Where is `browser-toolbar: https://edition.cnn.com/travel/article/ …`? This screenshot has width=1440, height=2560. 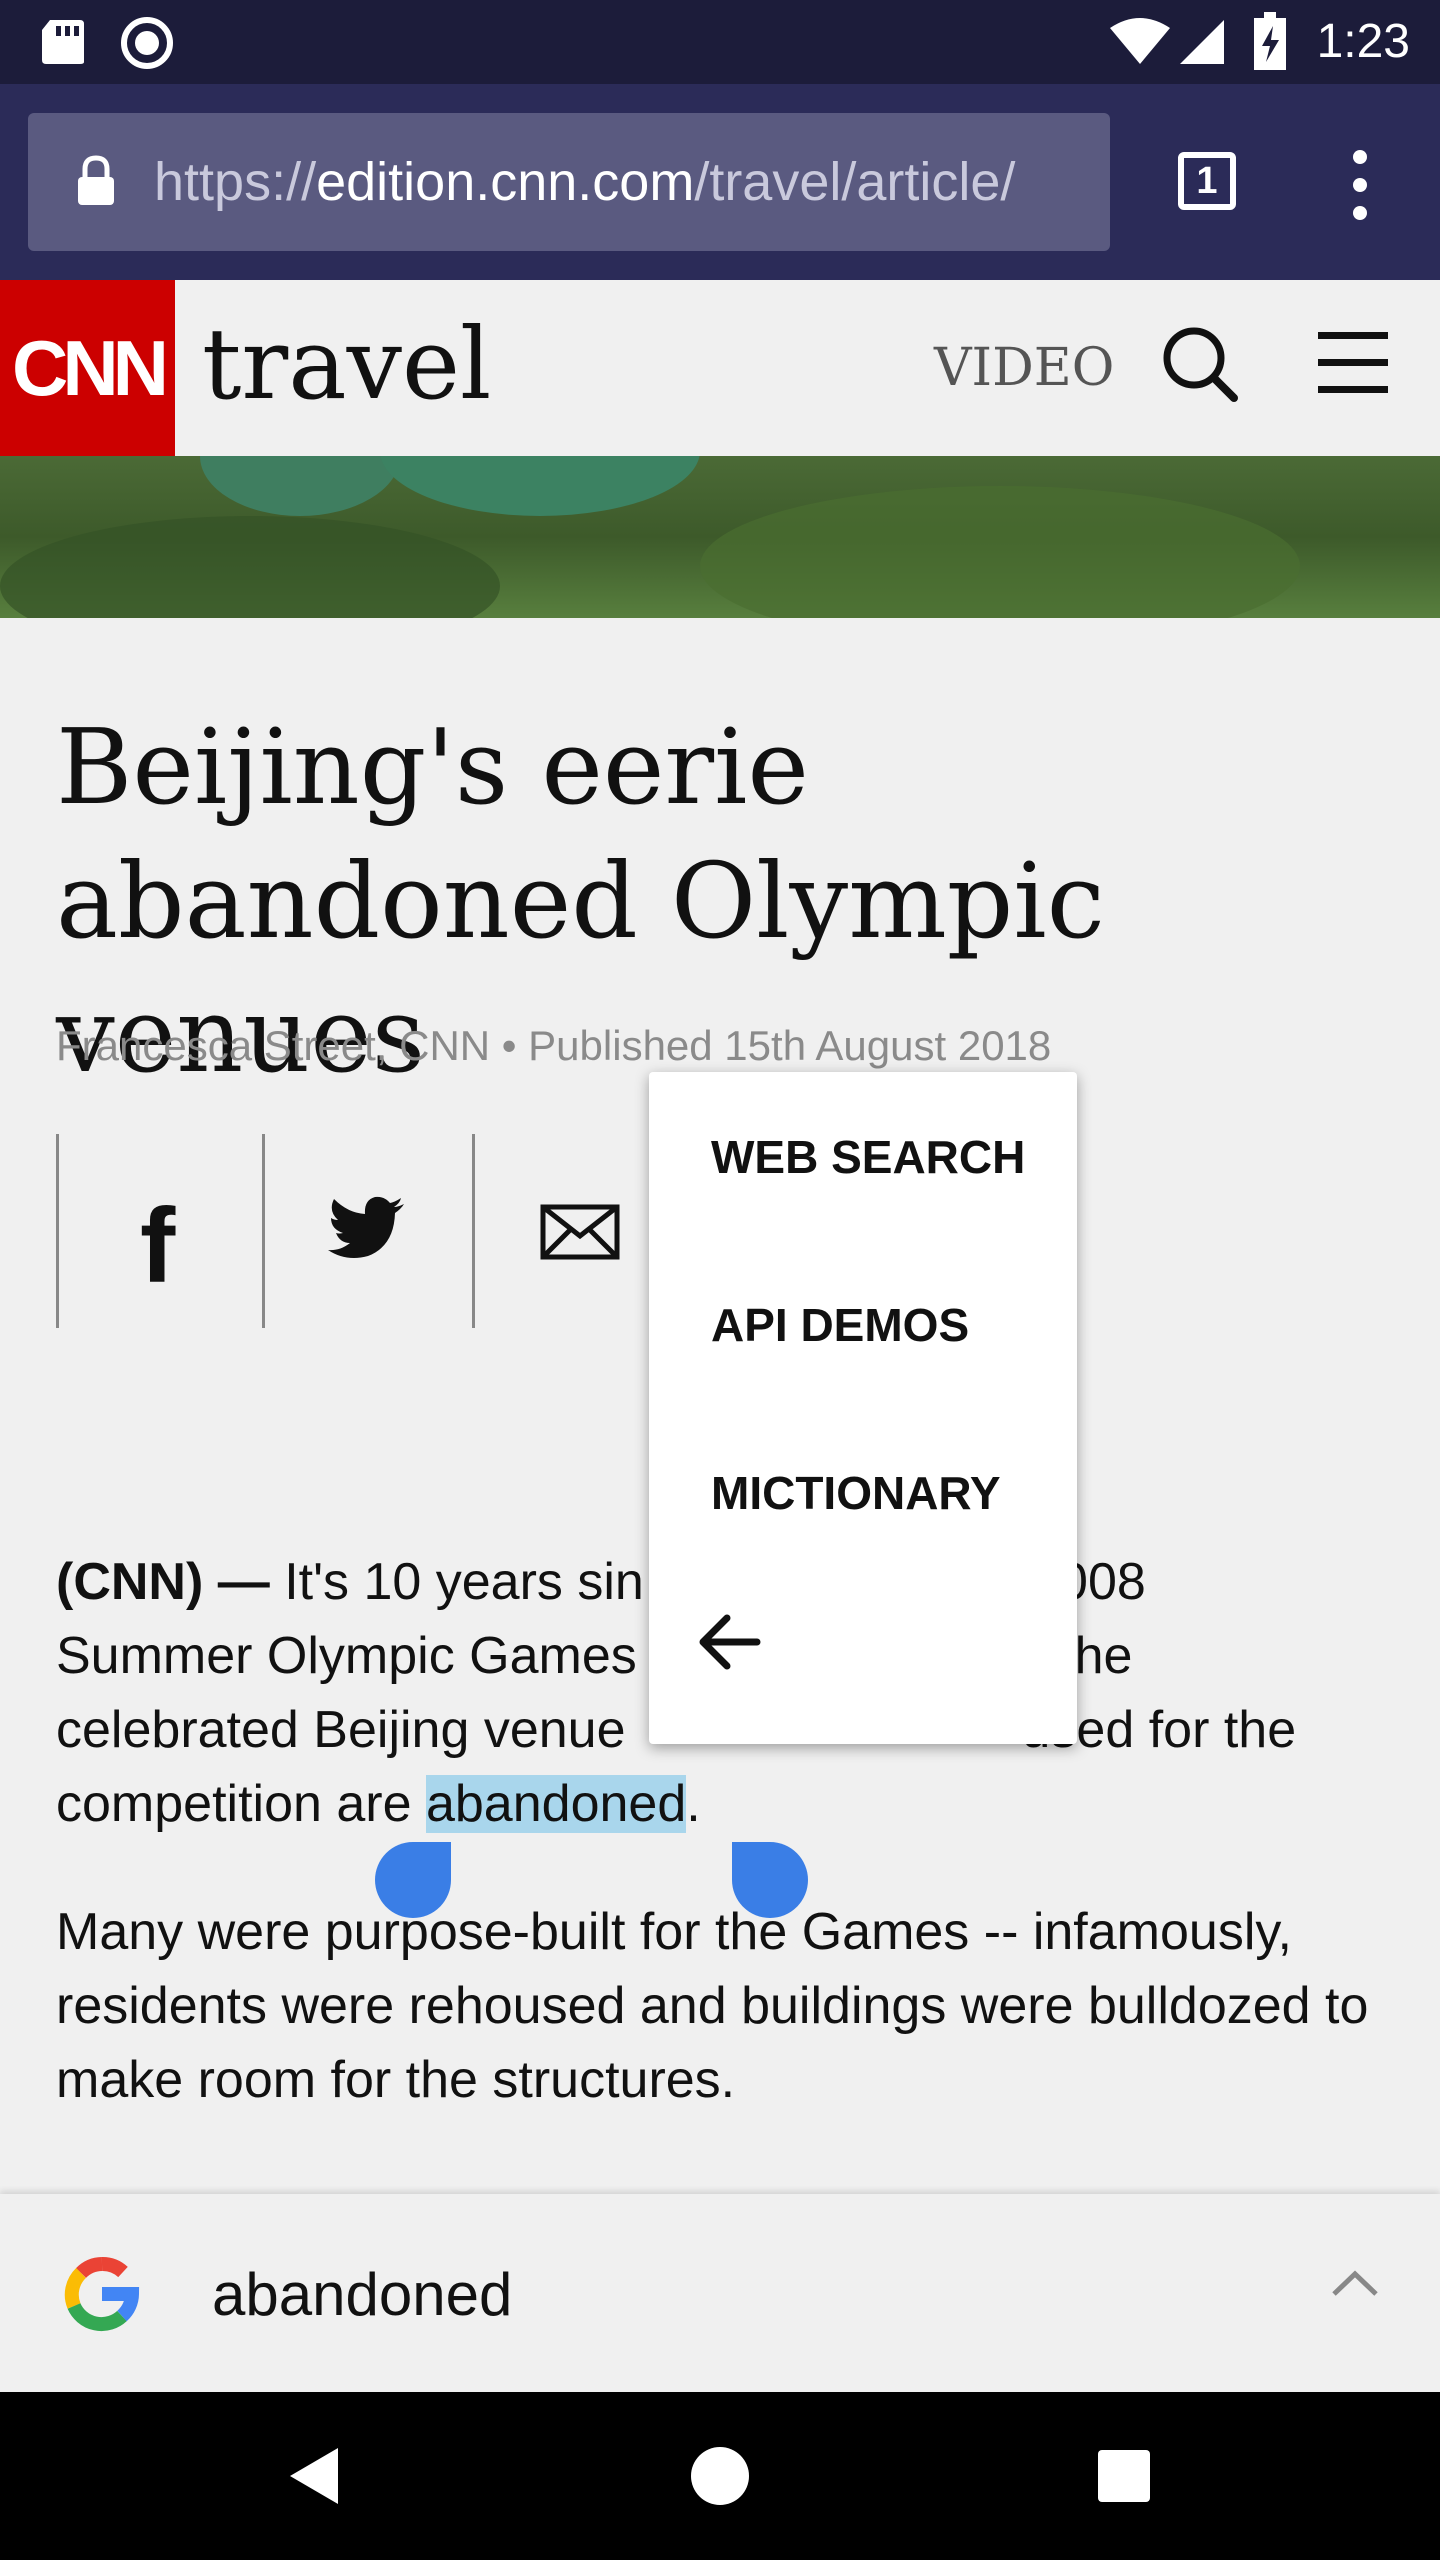 browser-toolbar: https://edition.cnn.com/travel/article/ … is located at coordinates (720, 182).